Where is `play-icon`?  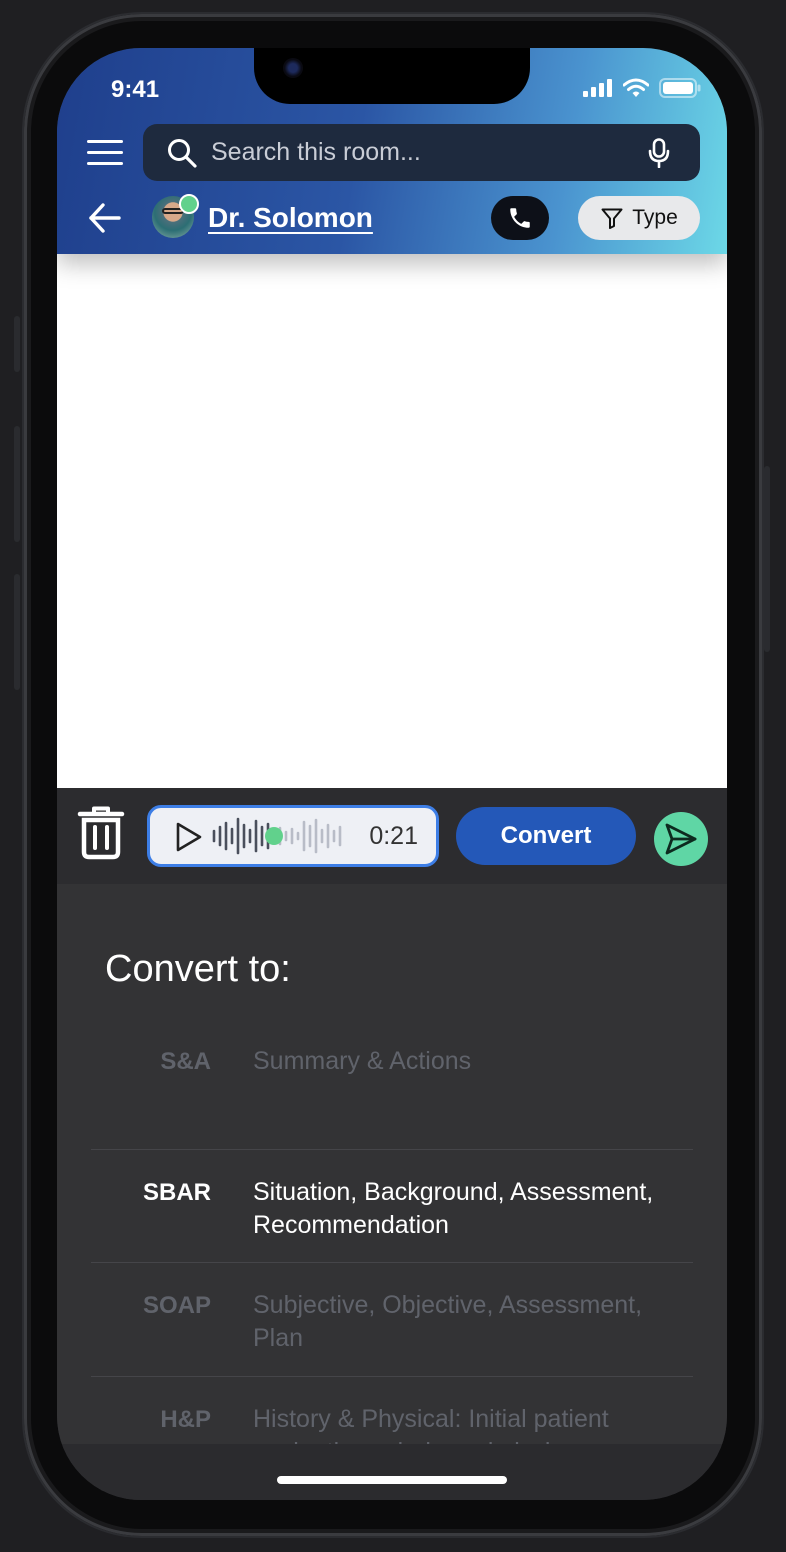
play-icon is located at coordinates (189, 837).